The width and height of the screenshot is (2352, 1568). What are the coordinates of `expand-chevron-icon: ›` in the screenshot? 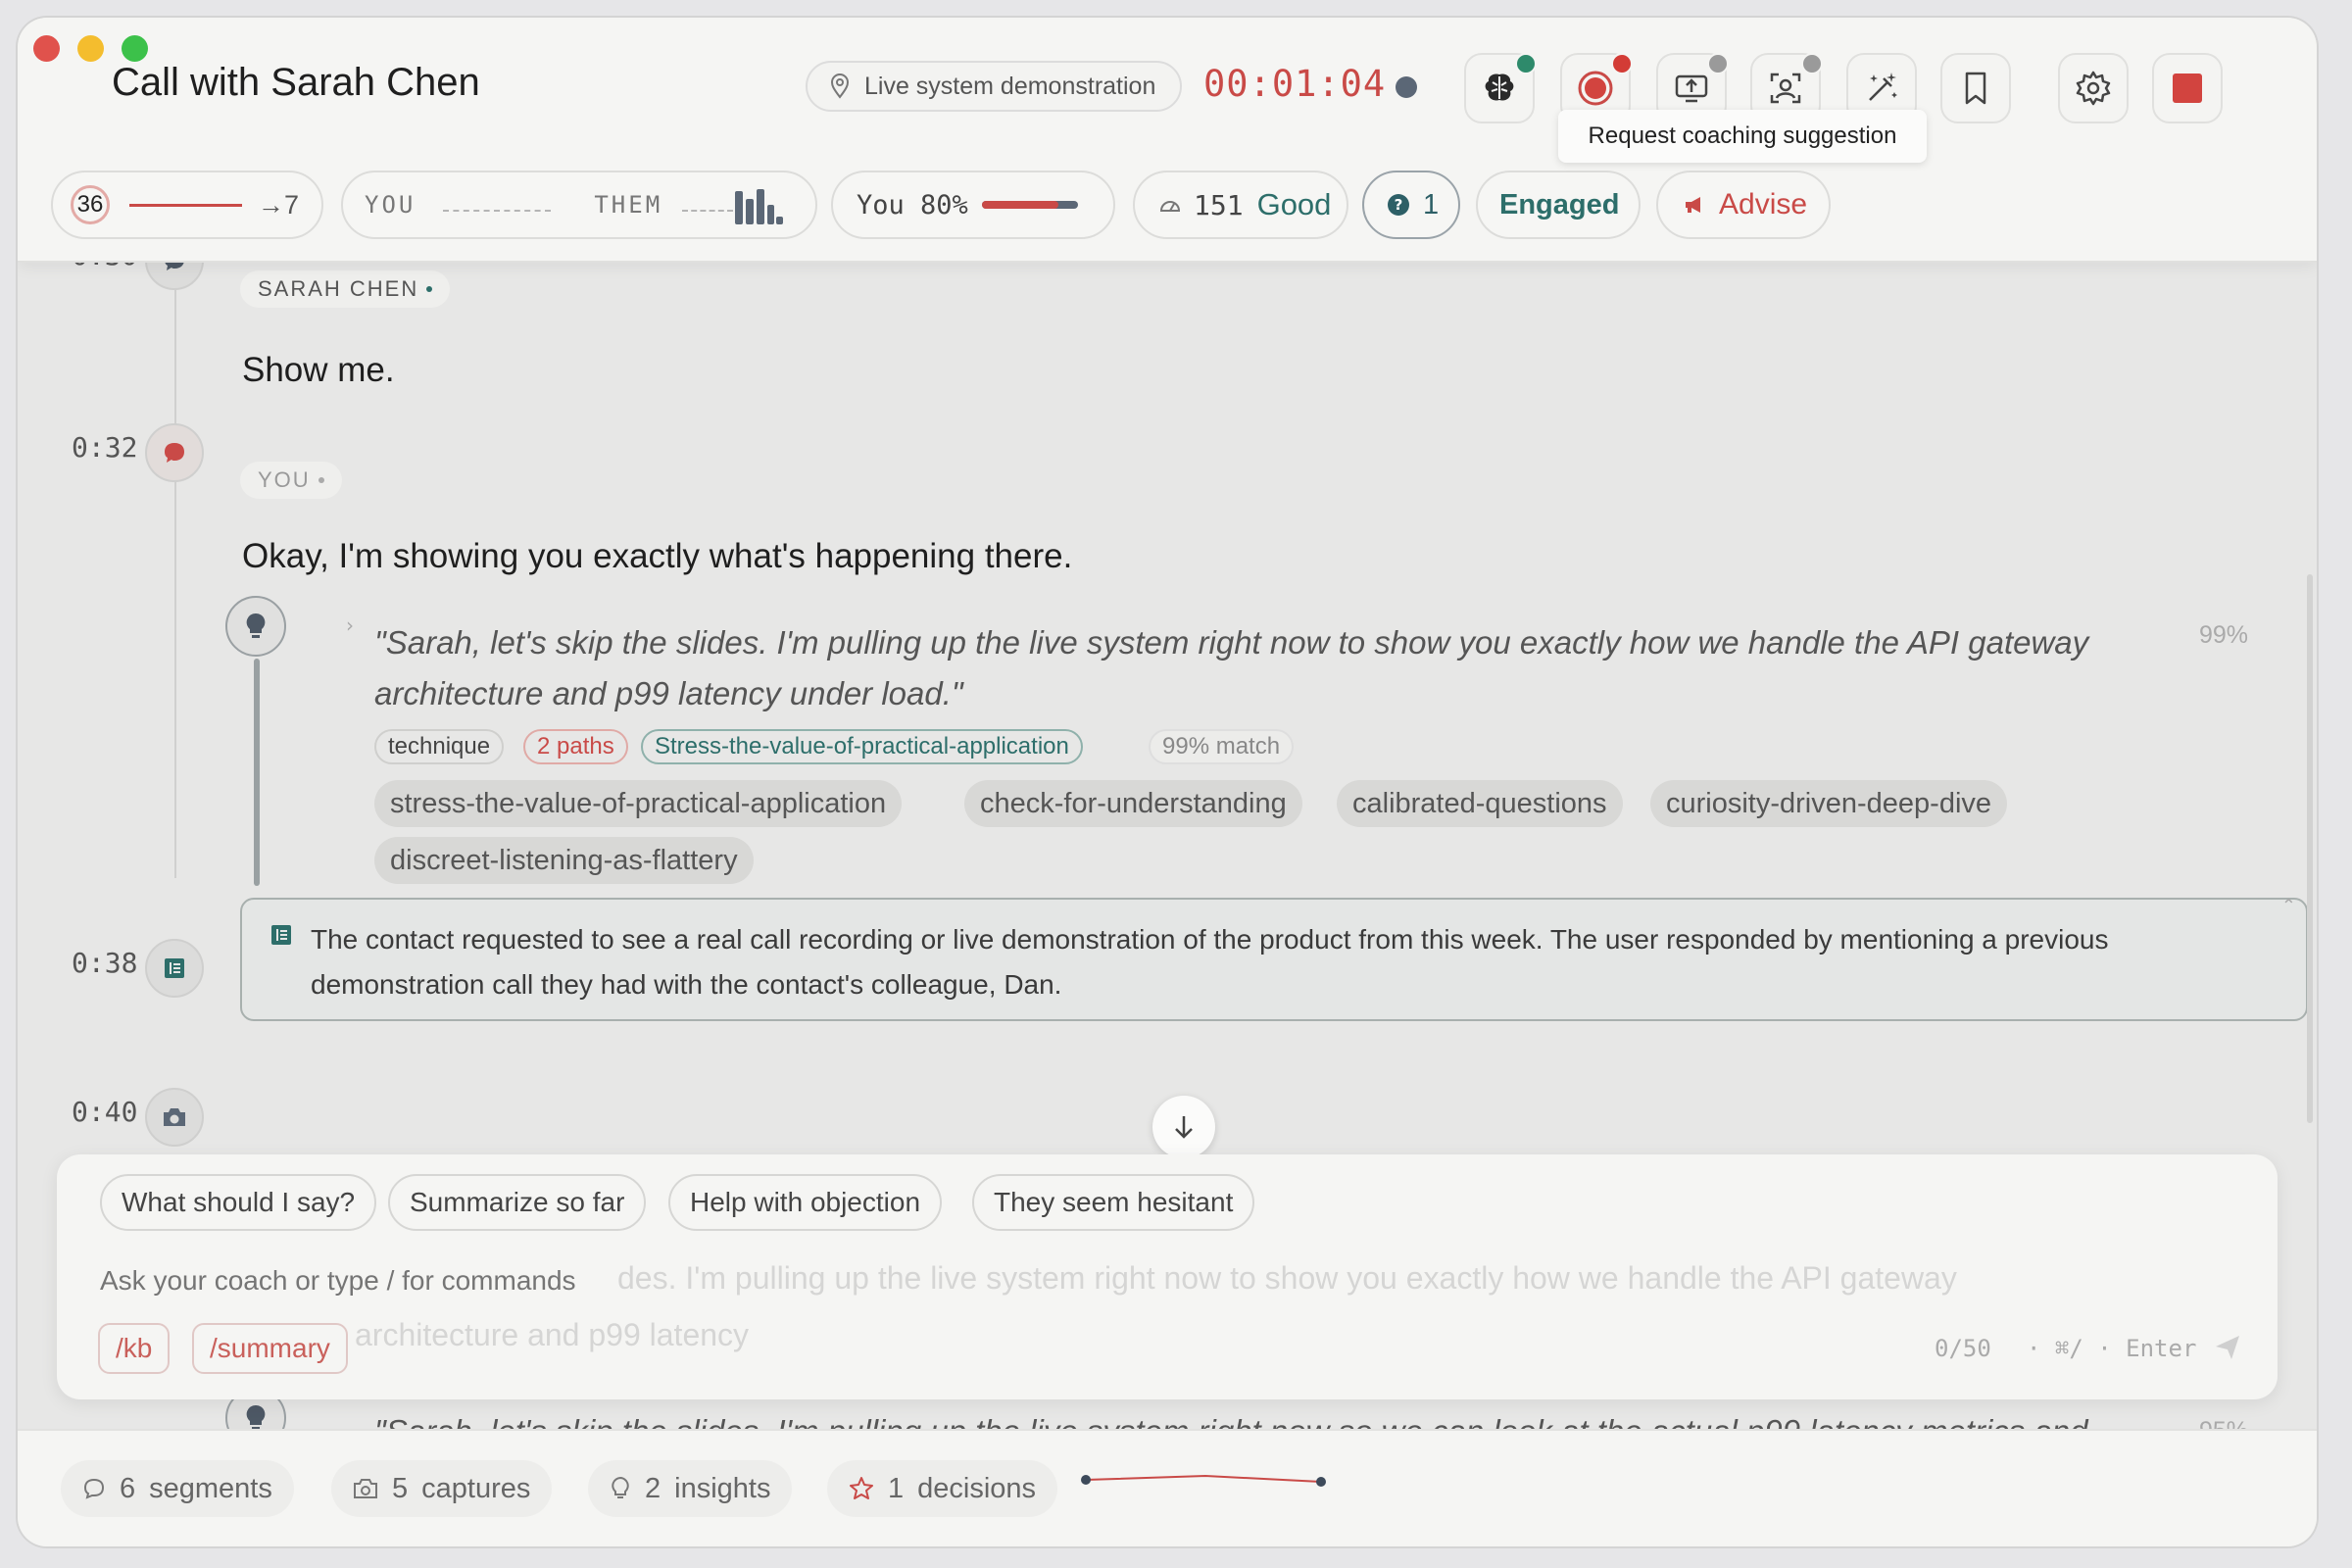 It's located at (350, 625).